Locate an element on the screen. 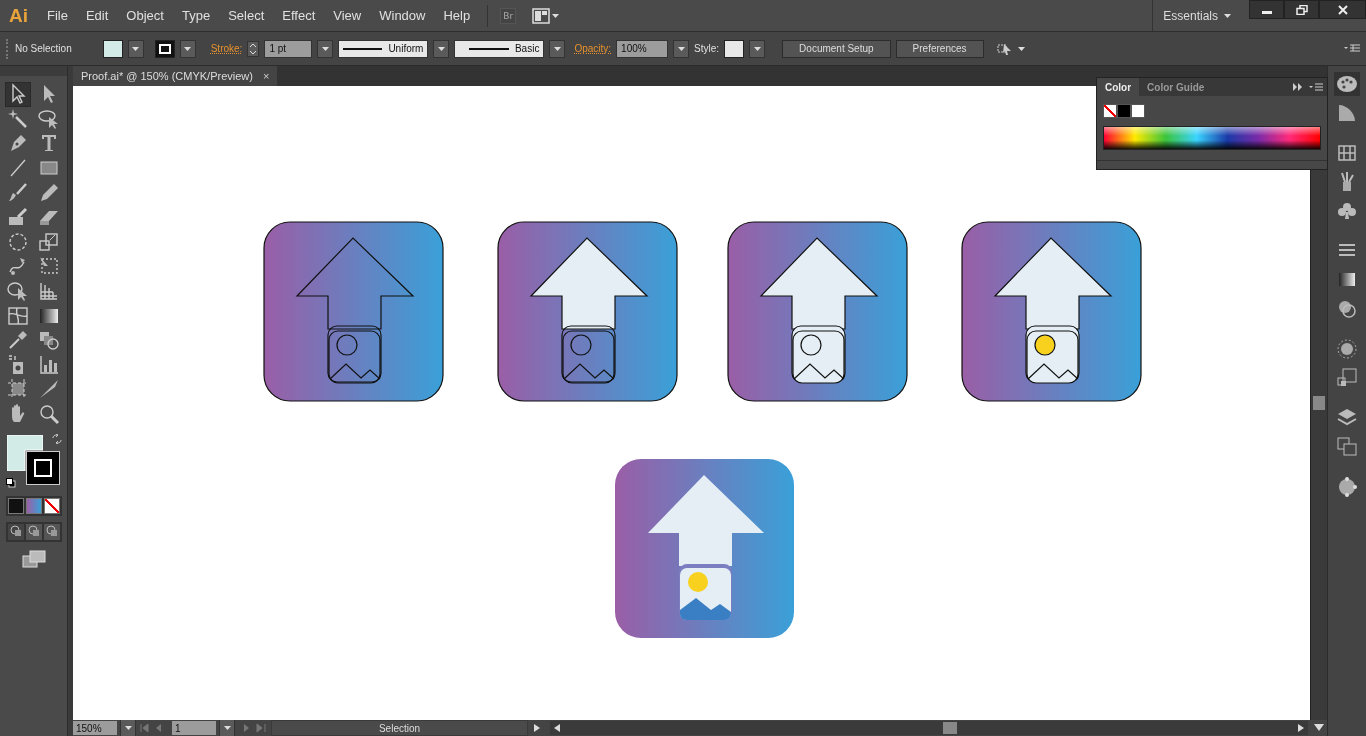 Image resolution: width=1366 pixels, height=736 pixels. dashed-circle-icon is located at coordinates (1347, 349).